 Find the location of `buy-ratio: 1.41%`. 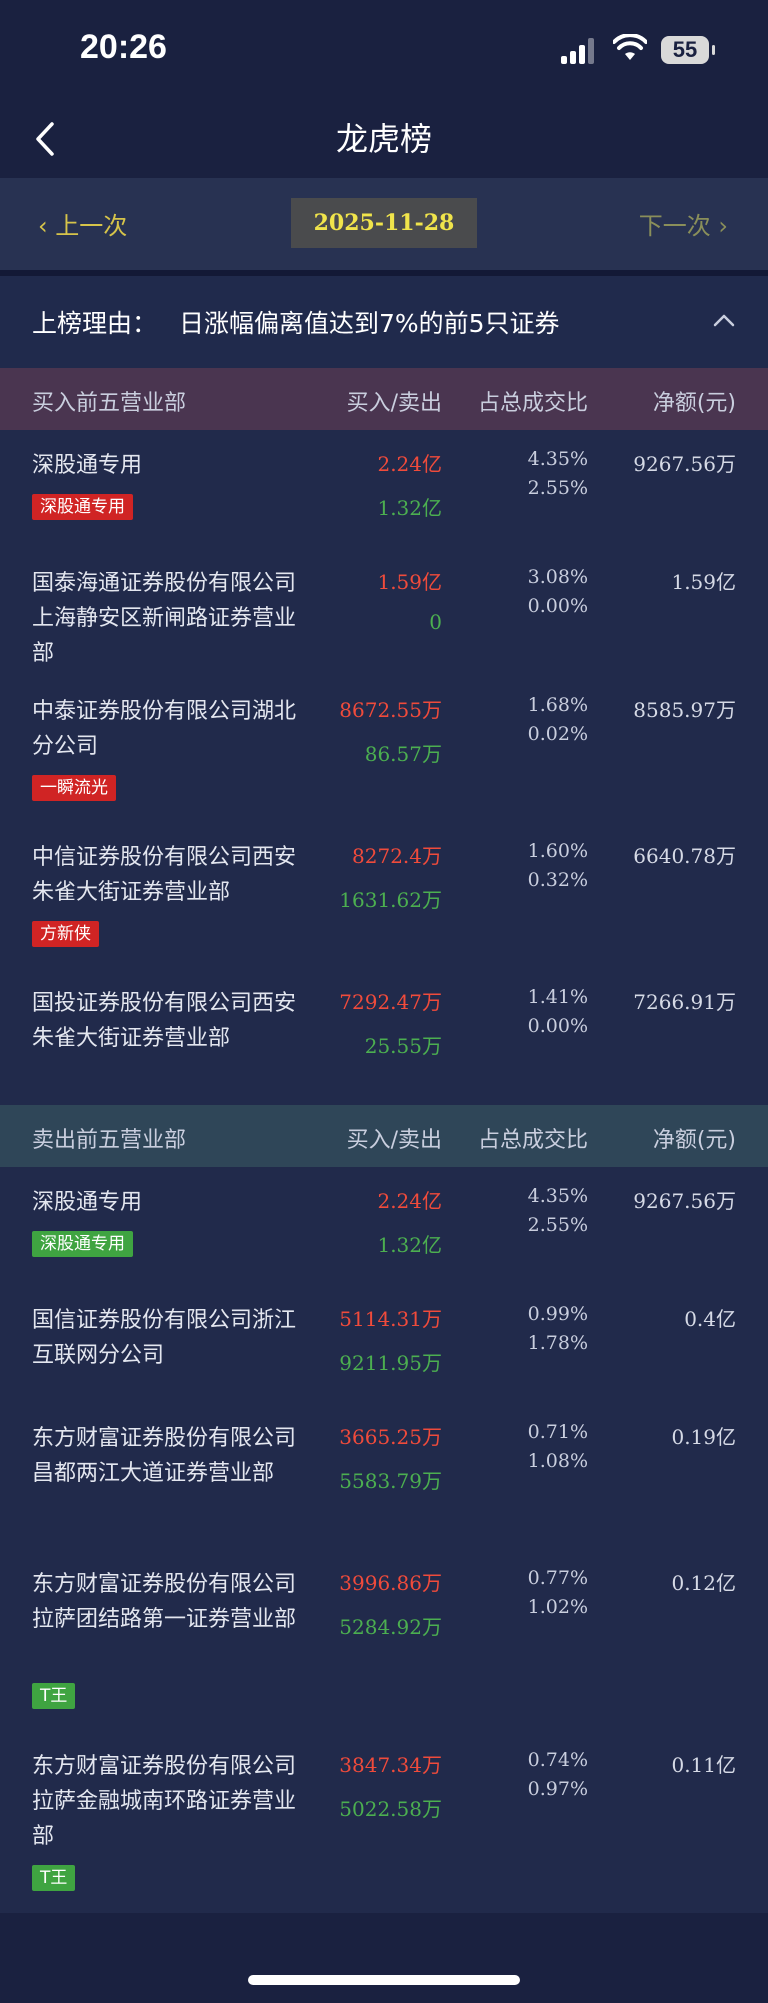

buy-ratio: 1.41% is located at coordinates (557, 997).